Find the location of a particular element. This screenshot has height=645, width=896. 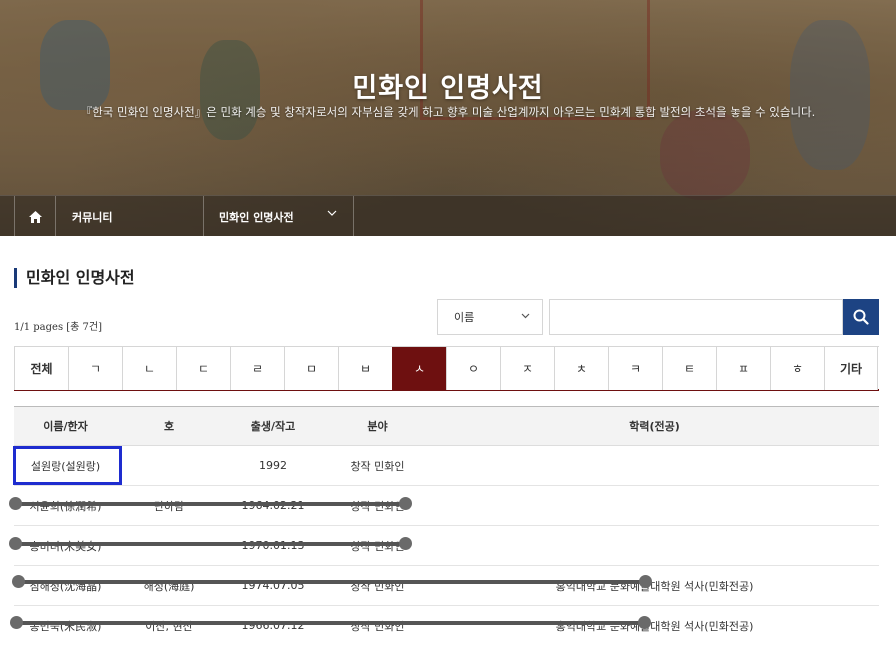

tab-consonant: ㄹ is located at coordinates (257, 368).